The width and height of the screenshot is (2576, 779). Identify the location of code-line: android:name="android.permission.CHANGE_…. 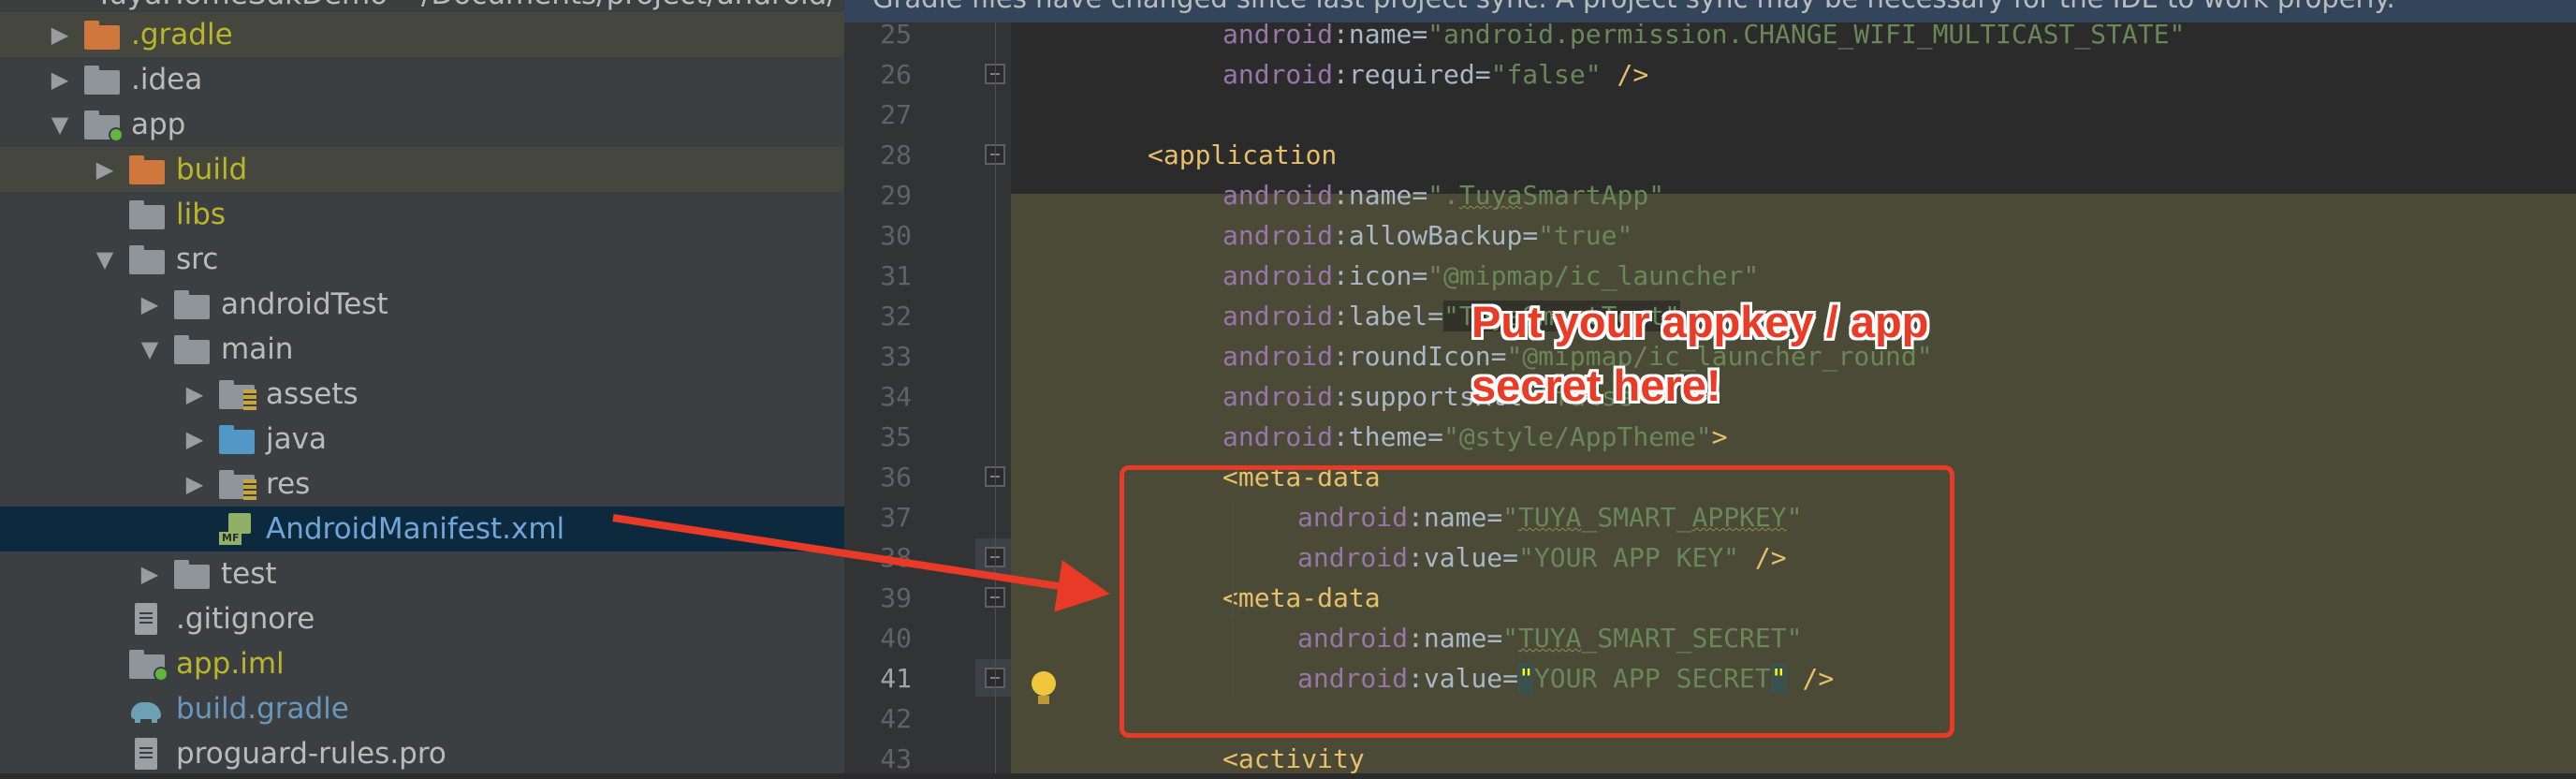
(1703, 38).